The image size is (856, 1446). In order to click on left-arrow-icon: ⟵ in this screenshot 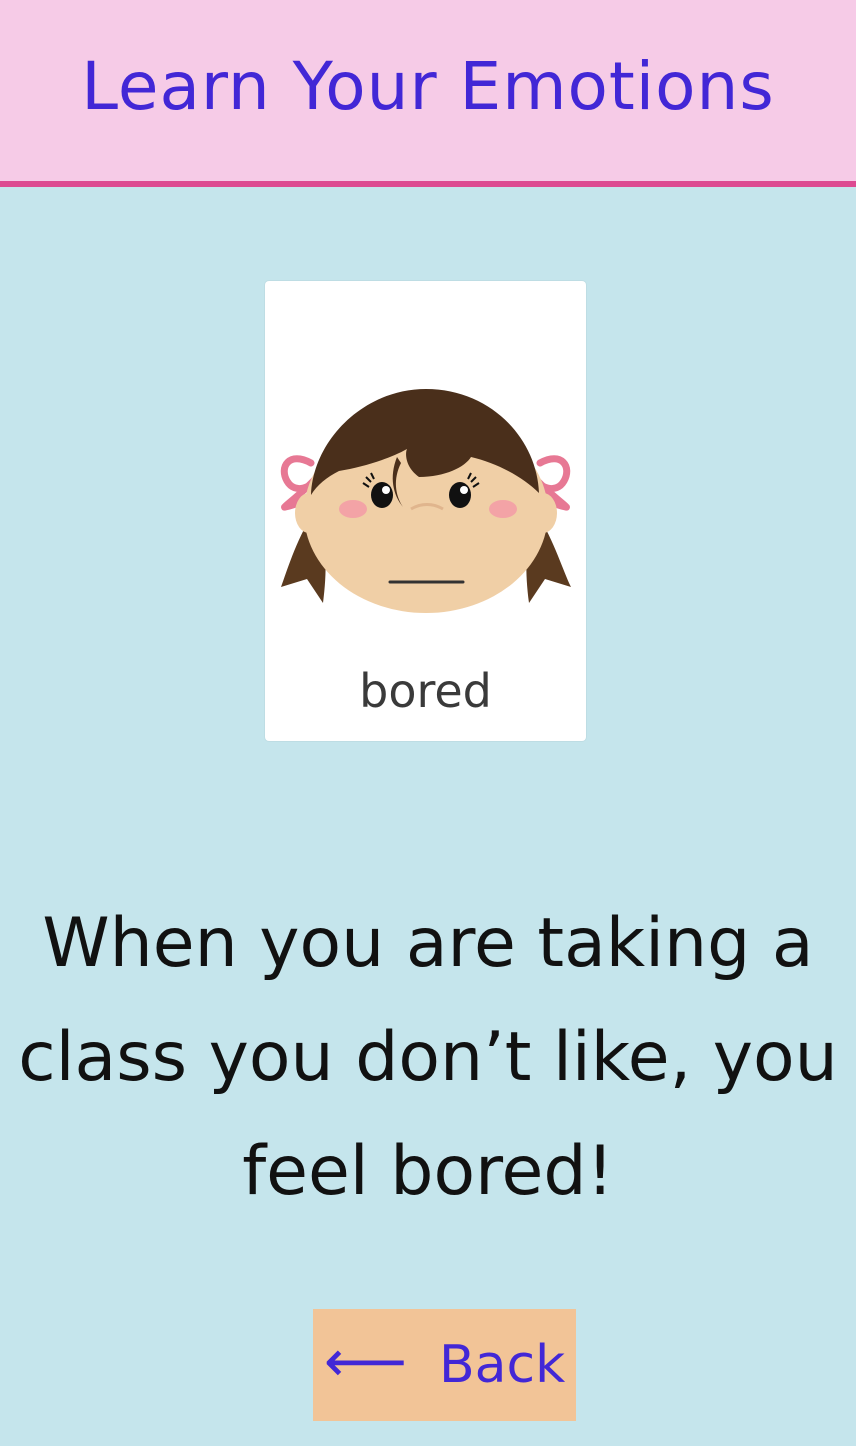, I will do `click(365, 1361)`.